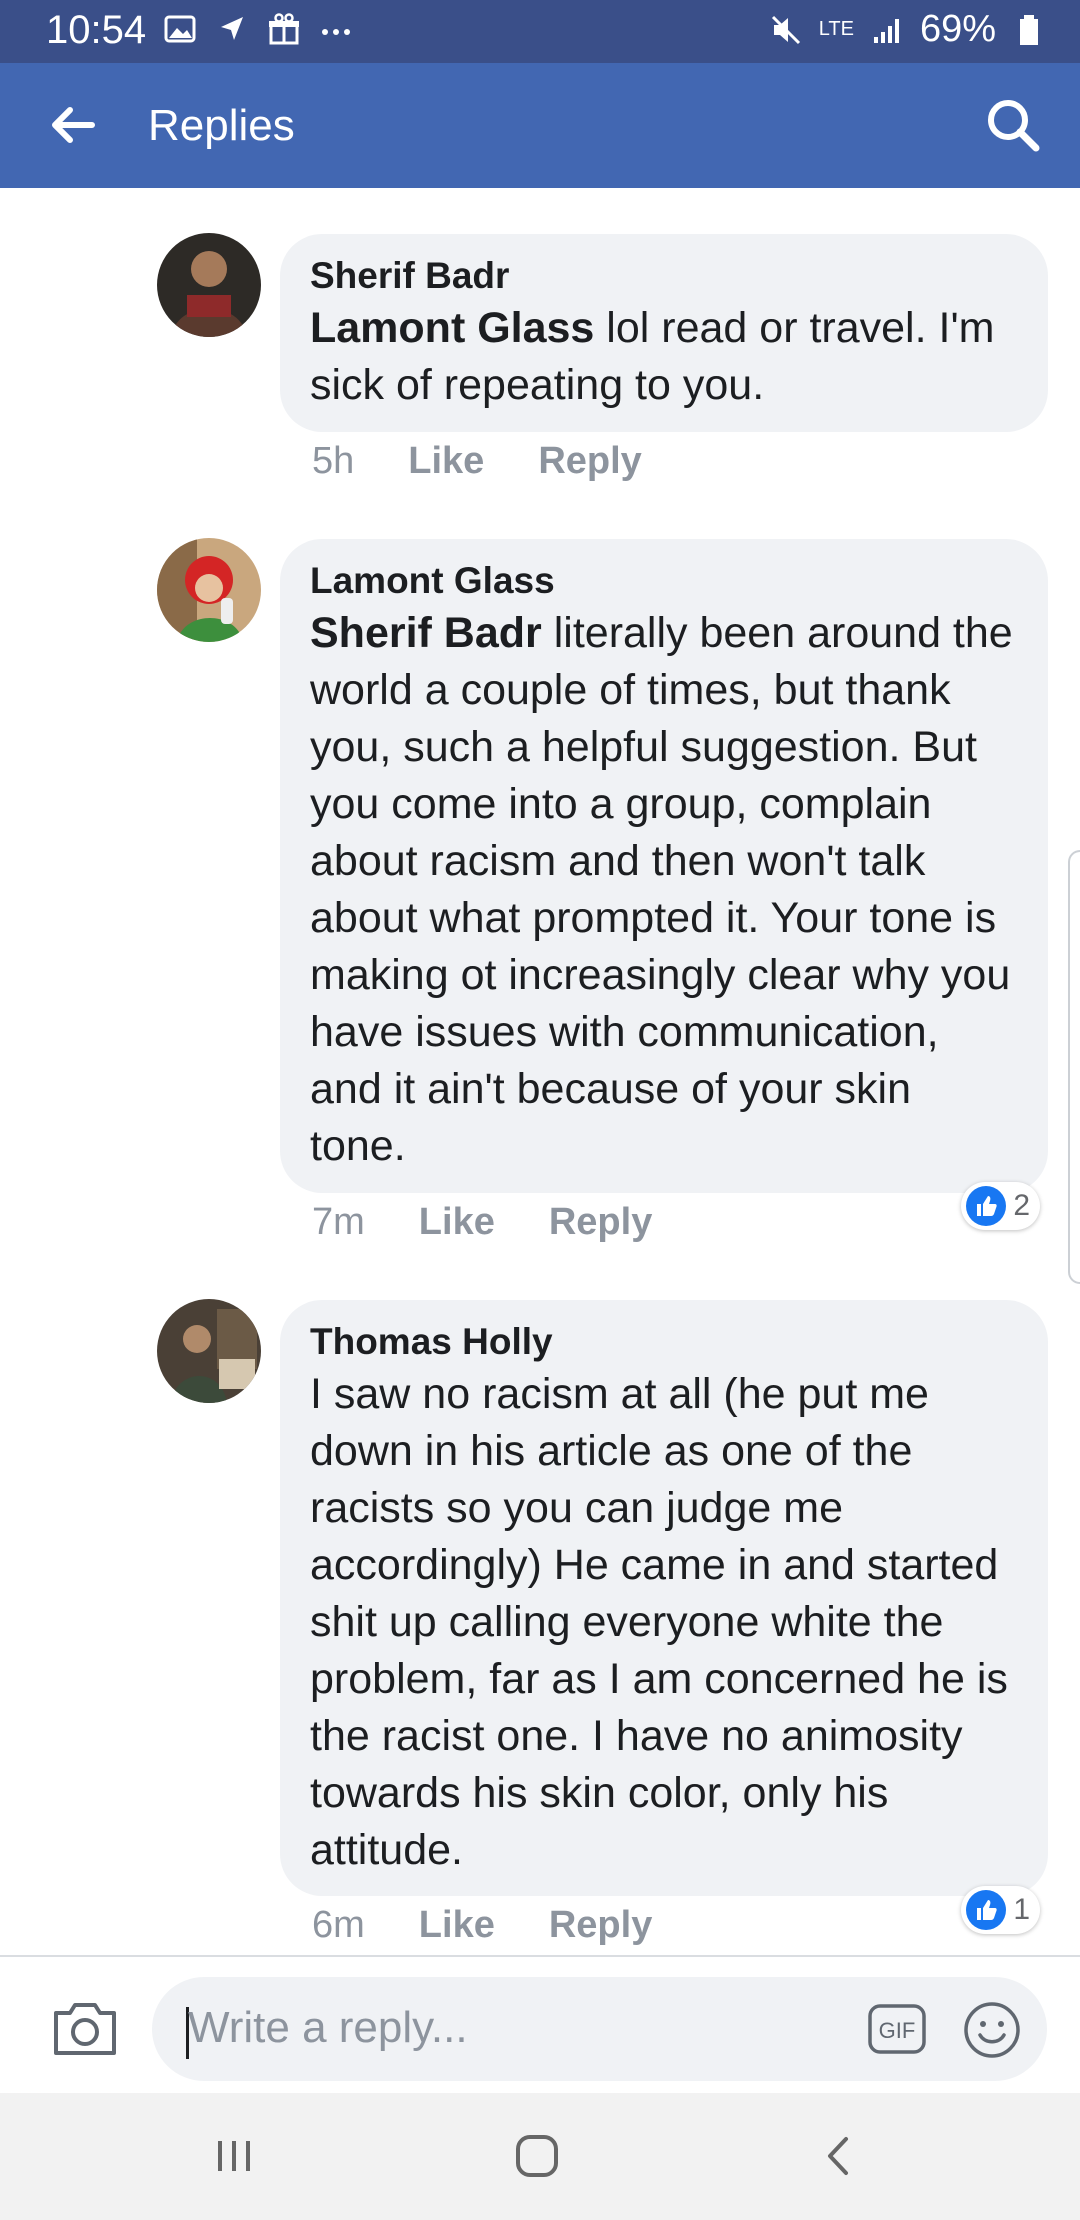 The height and width of the screenshot is (2220, 1080). Describe the element at coordinates (836, 29) in the screenshot. I see `network-label: LTE` at that location.